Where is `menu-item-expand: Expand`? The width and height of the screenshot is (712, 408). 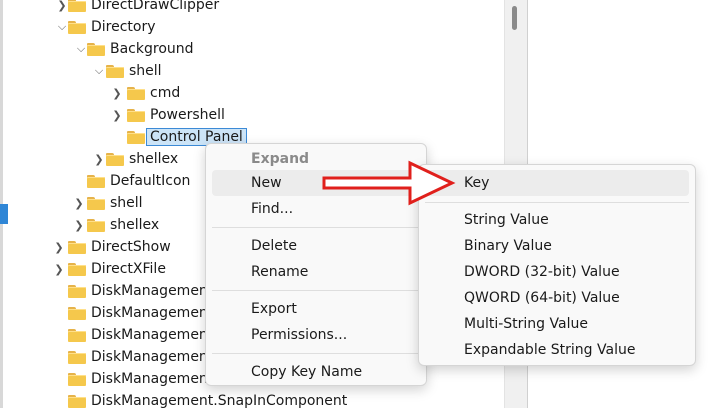
menu-item-expand: Expand is located at coordinates (280, 159).